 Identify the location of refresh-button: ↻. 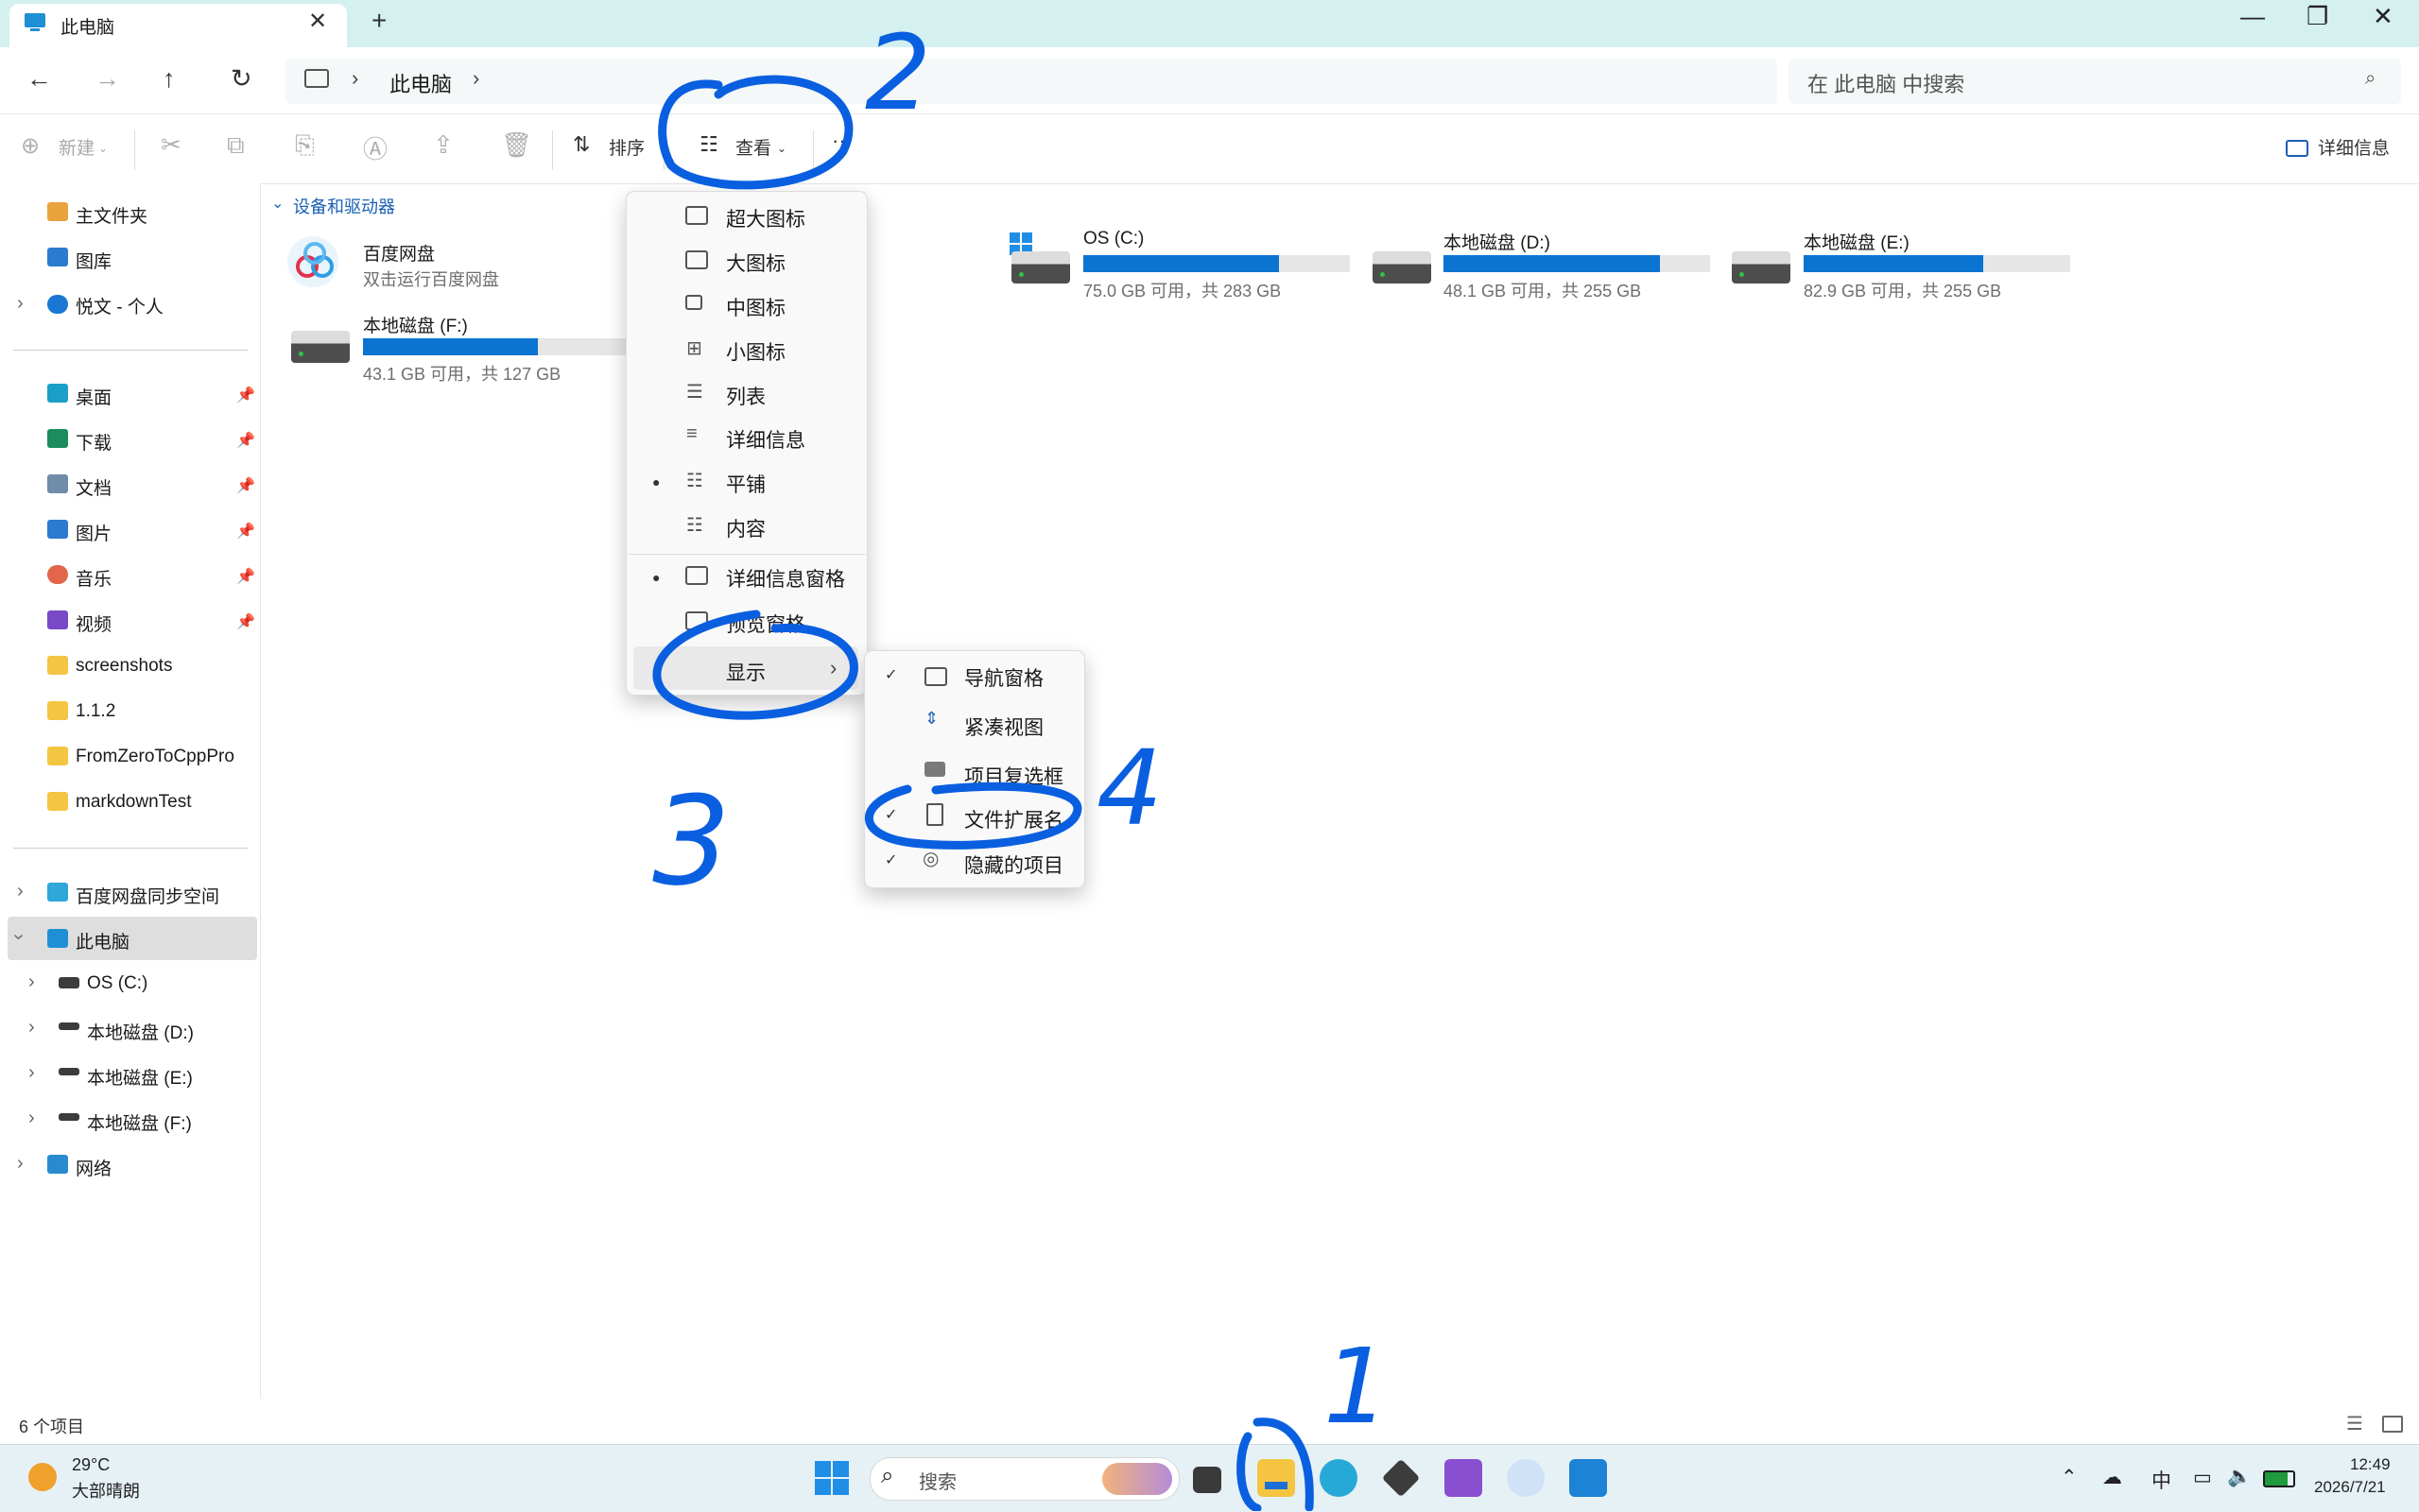
(242, 79).